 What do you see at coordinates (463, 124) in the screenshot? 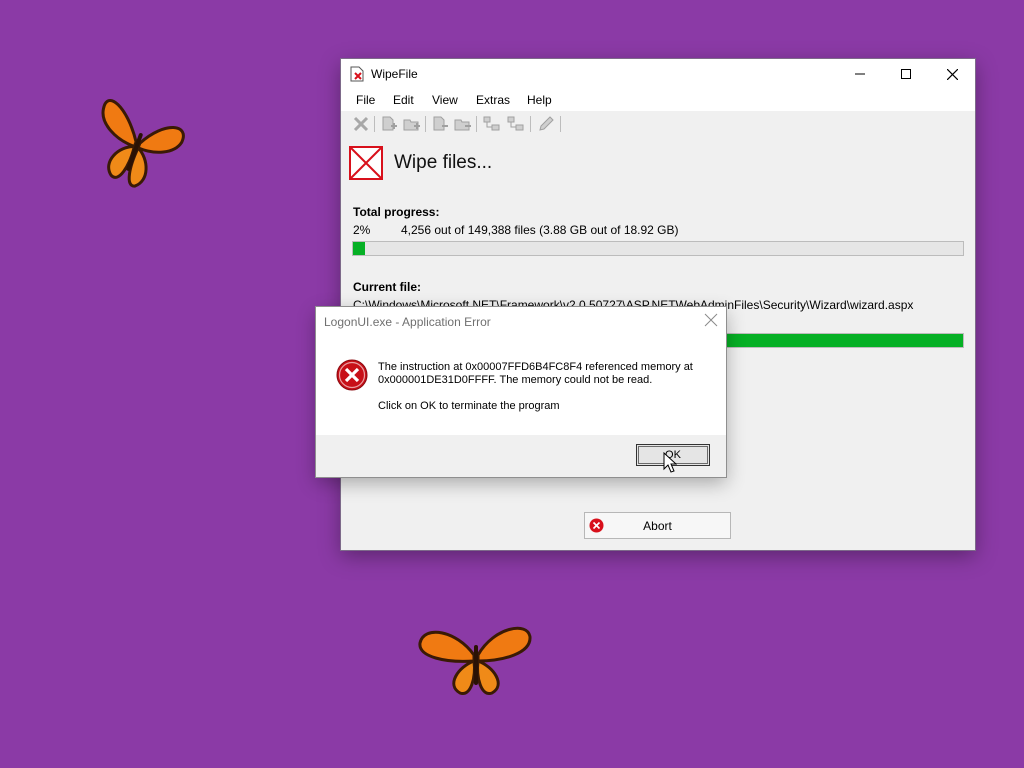
I see `remove-folder-icon` at bounding box center [463, 124].